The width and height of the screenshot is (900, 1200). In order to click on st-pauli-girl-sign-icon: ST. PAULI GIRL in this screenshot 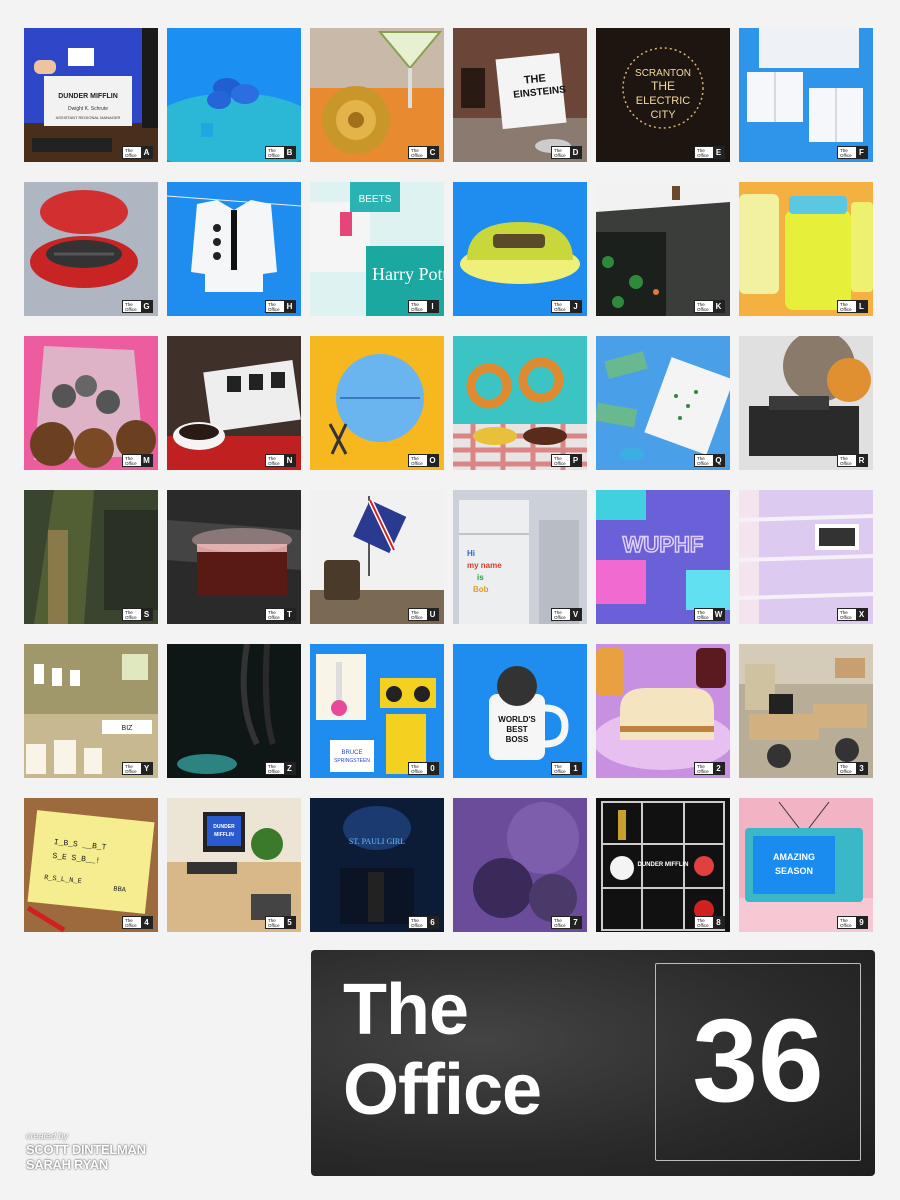, I will do `click(377, 865)`.